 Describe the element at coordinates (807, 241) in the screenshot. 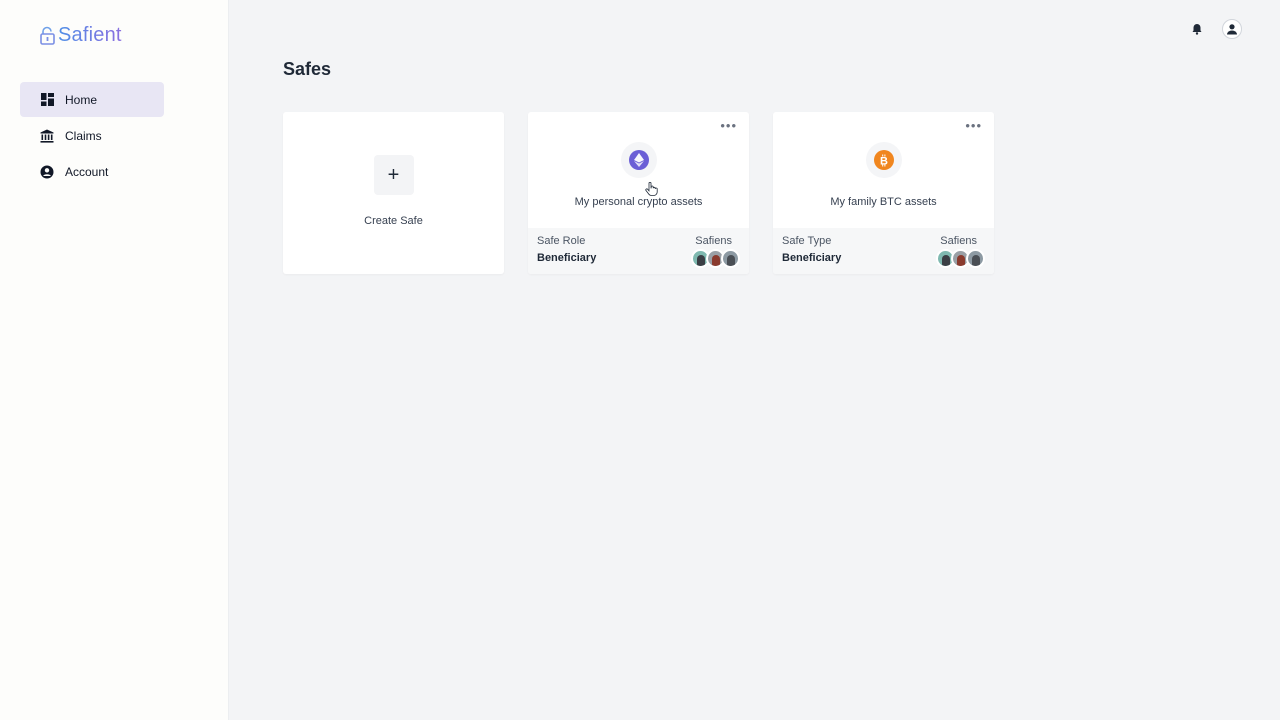

I see `safe-type-label: Safe Type` at that location.